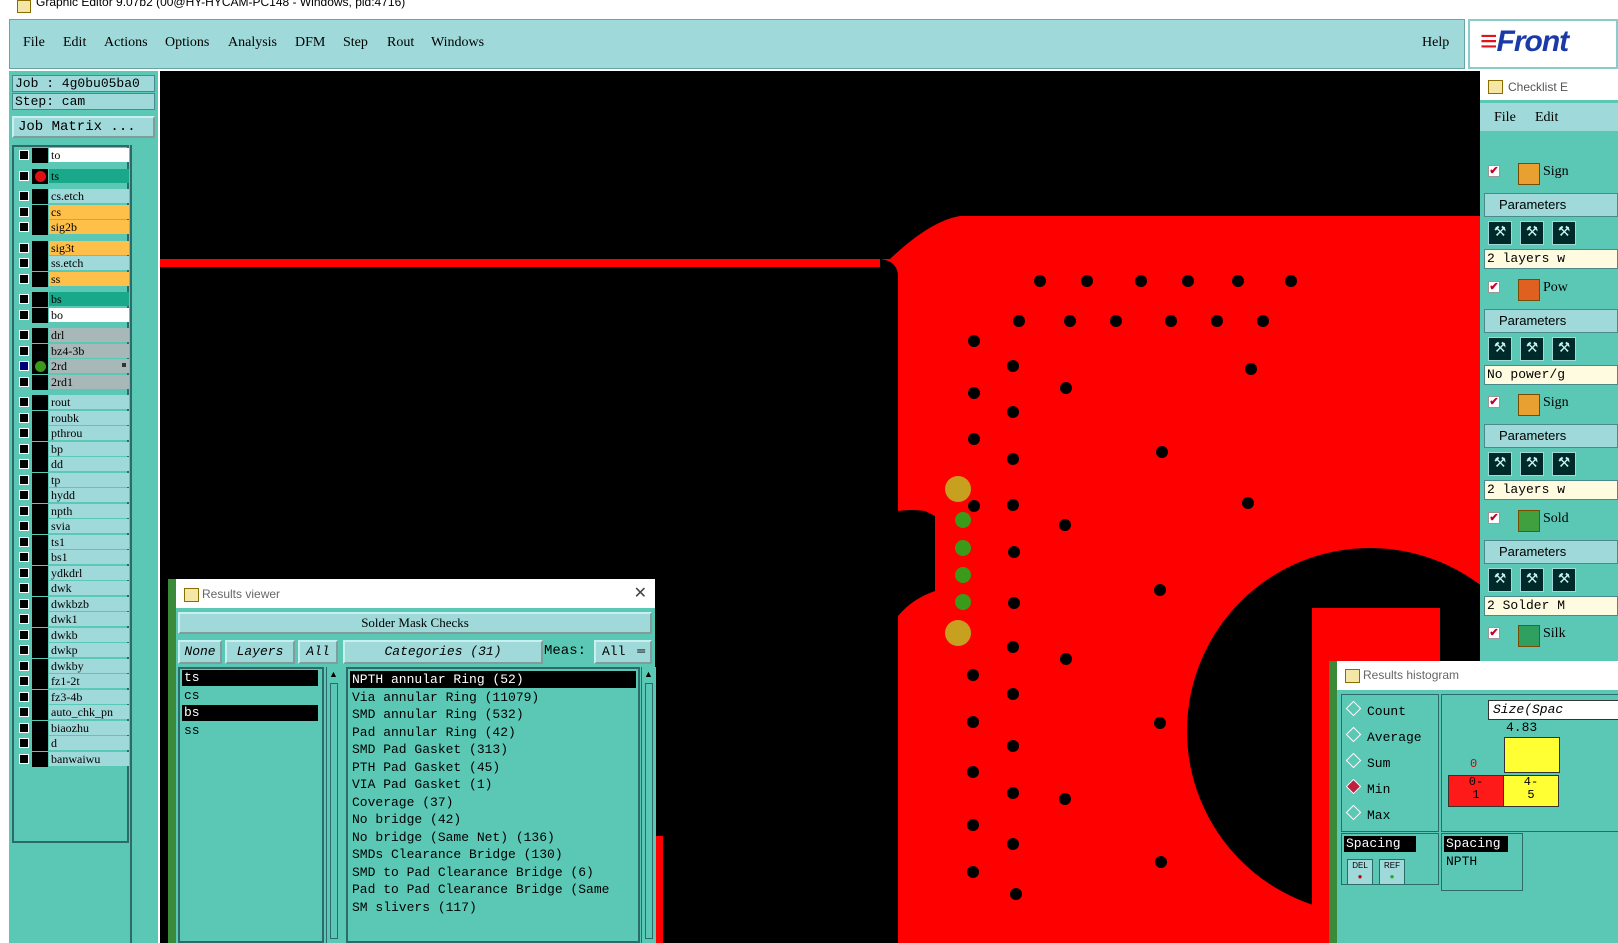  What do you see at coordinates (1367, 813) in the screenshot?
I see `mode-max: Max` at bounding box center [1367, 813].